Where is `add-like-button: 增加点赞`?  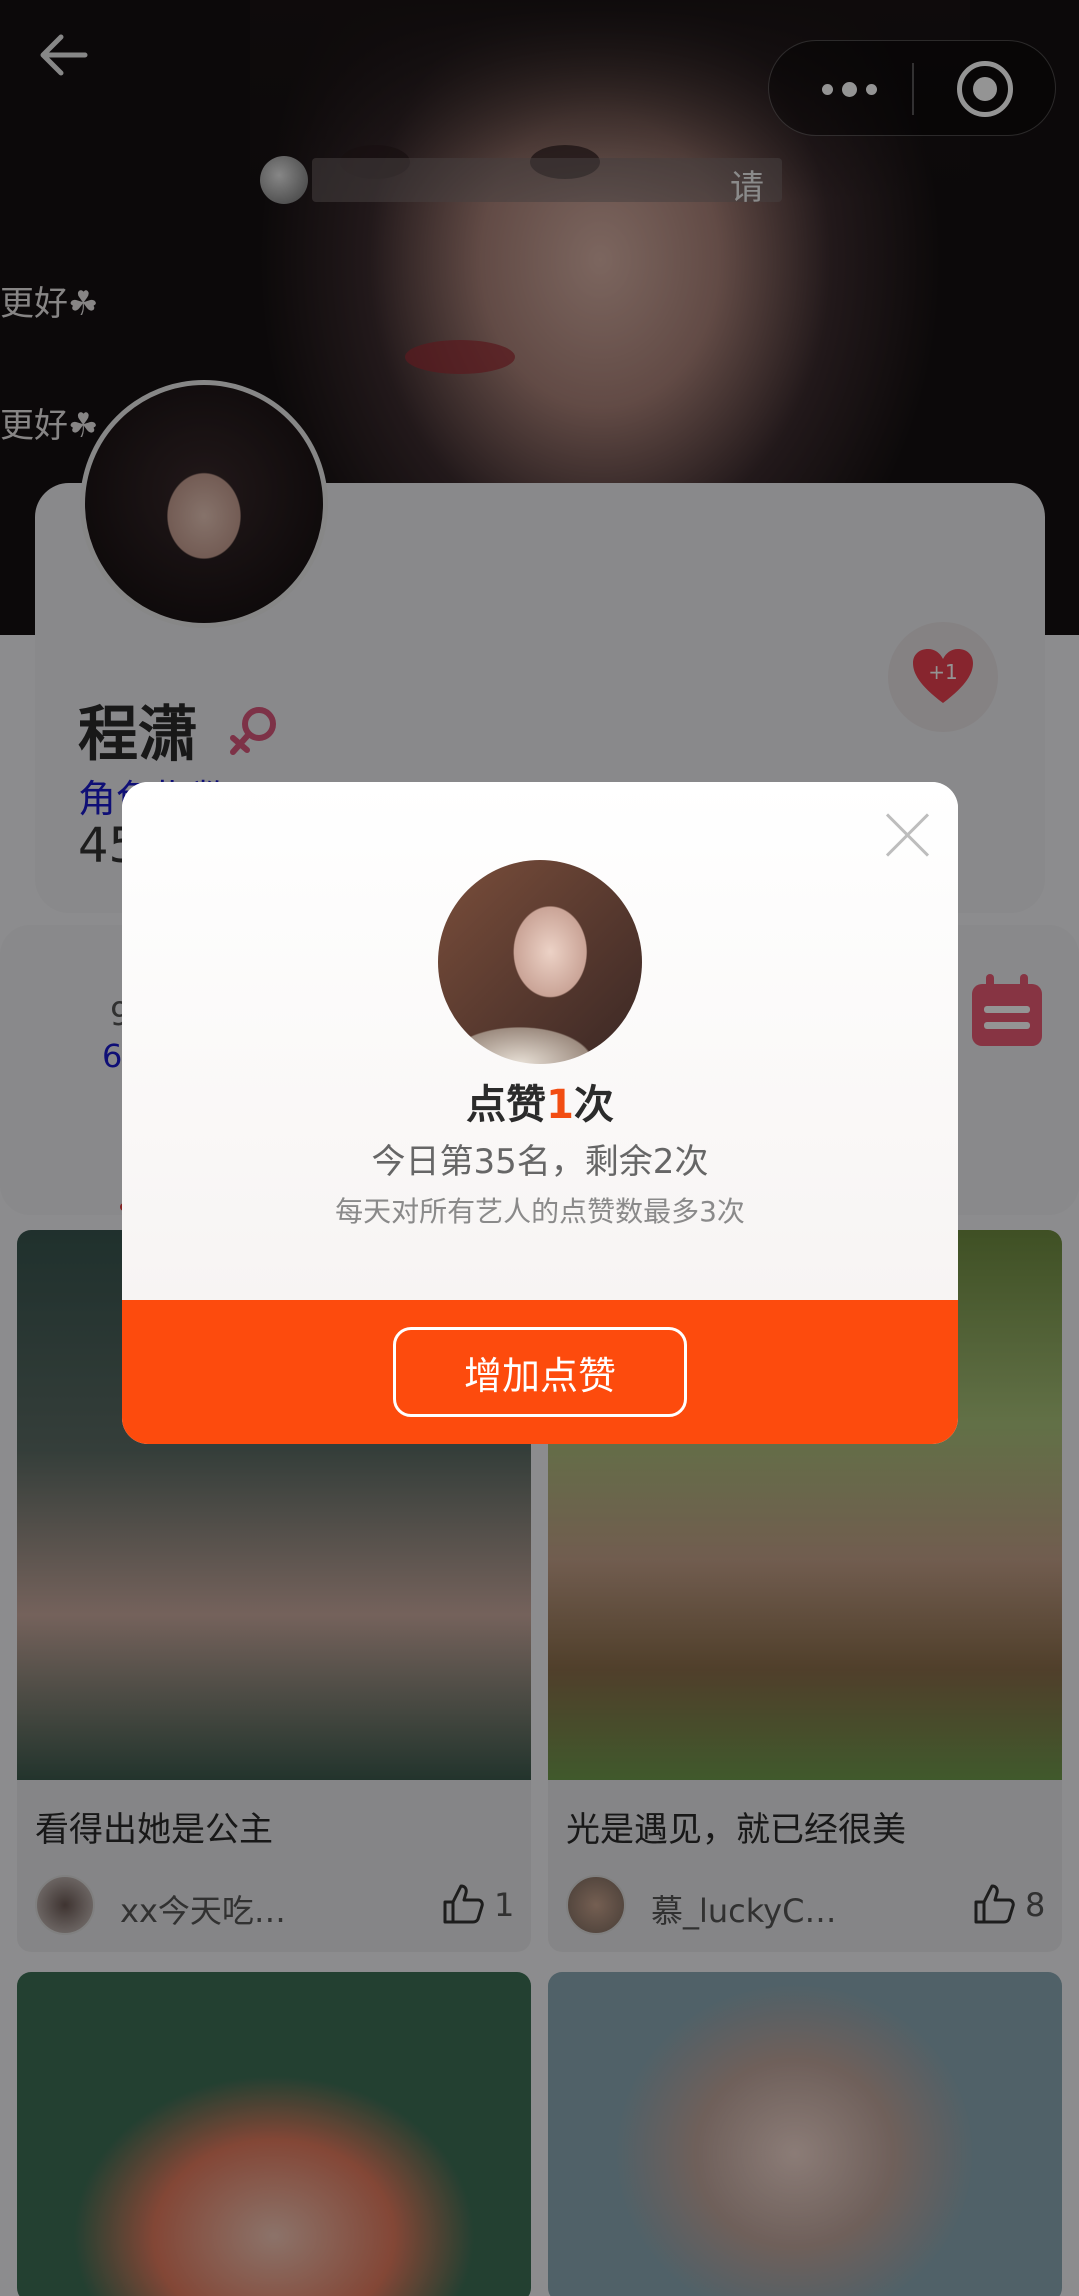
add-like-button: 增加点赞 is located at coordinates (540, 1372).